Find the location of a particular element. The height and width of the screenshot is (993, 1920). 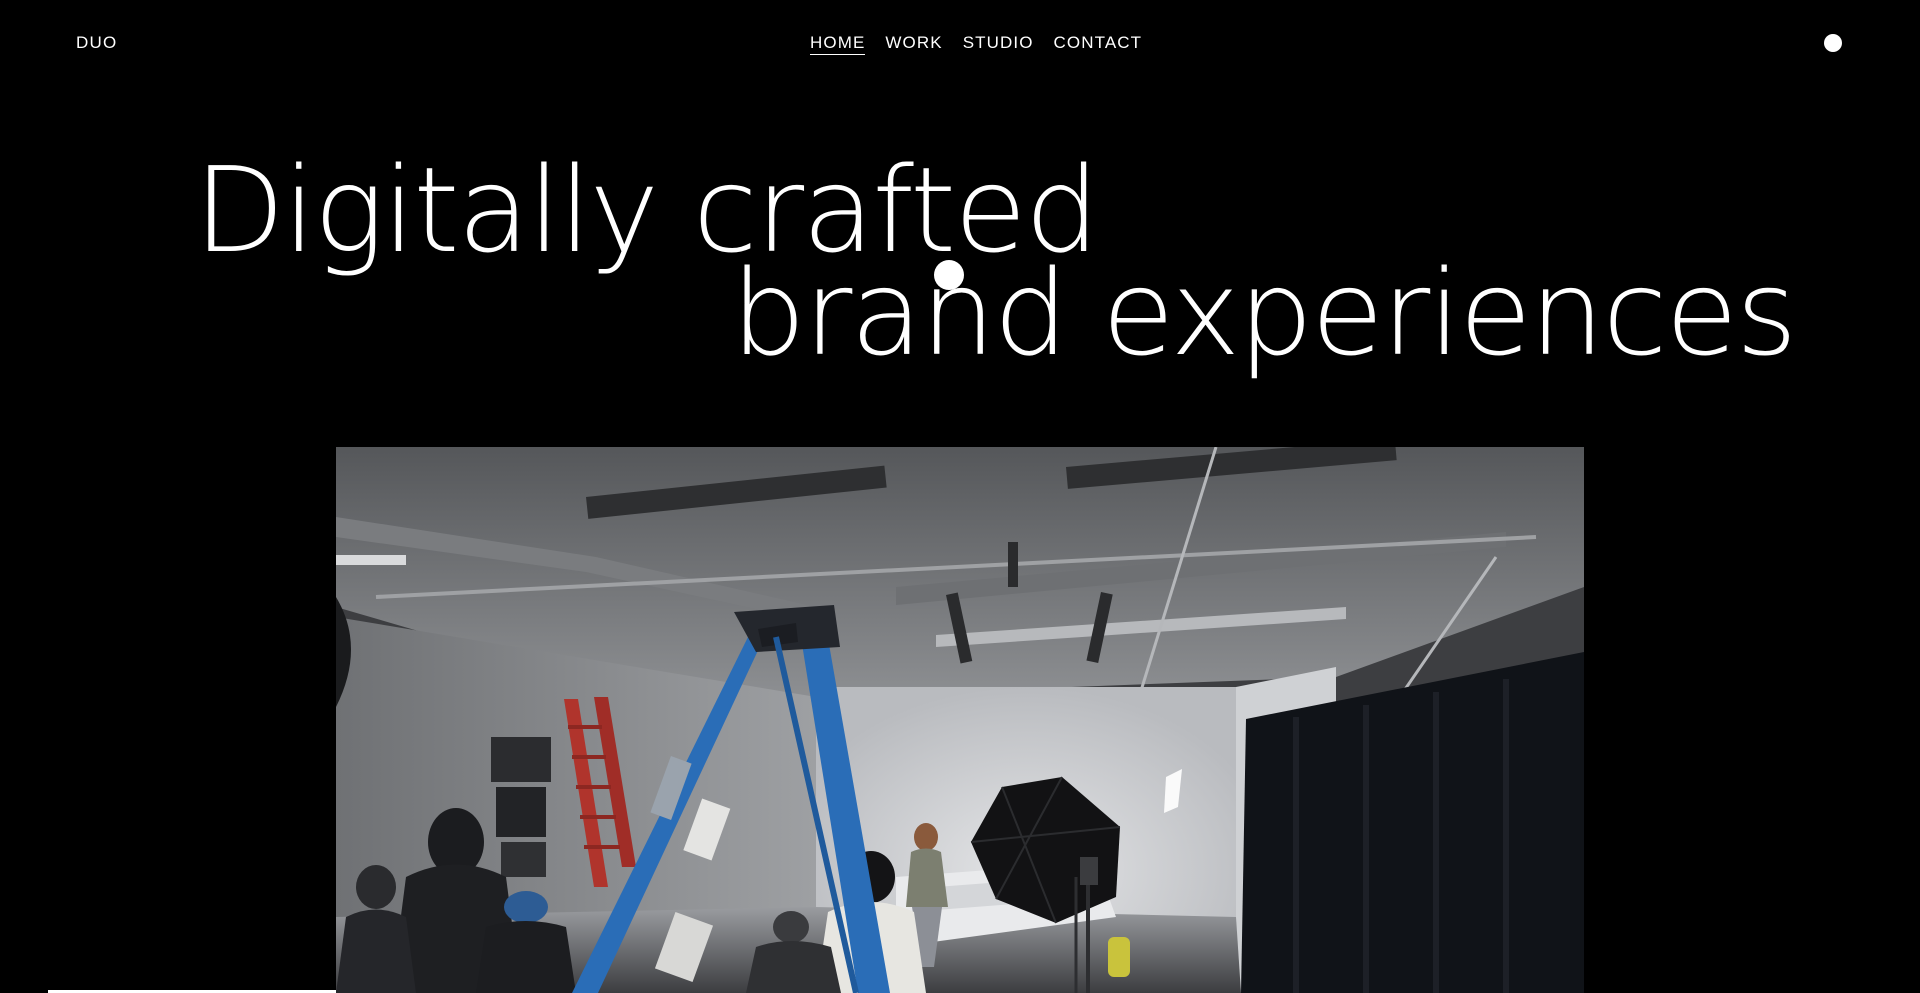

nav-item-work: WORK is located at coordinates (913, 43).